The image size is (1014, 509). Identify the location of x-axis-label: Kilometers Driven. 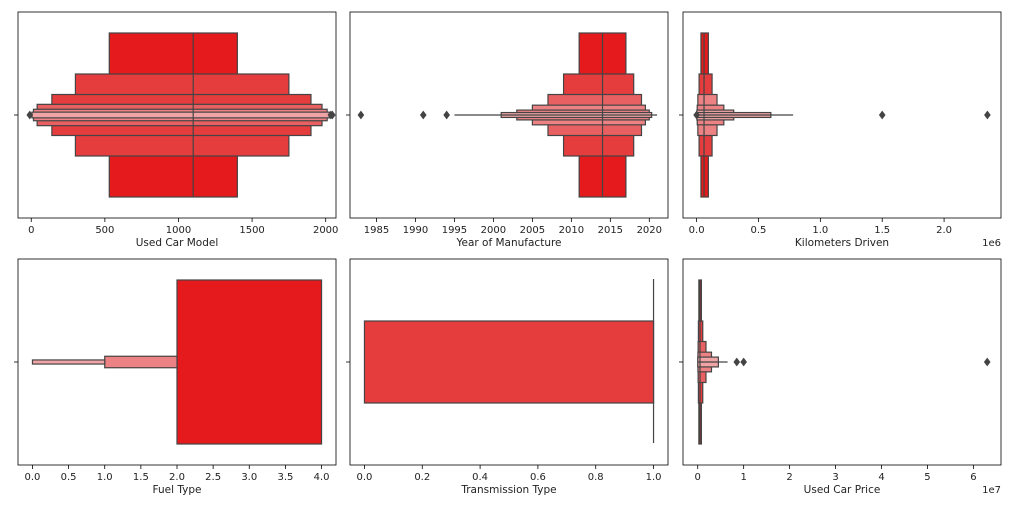
(842, 243).